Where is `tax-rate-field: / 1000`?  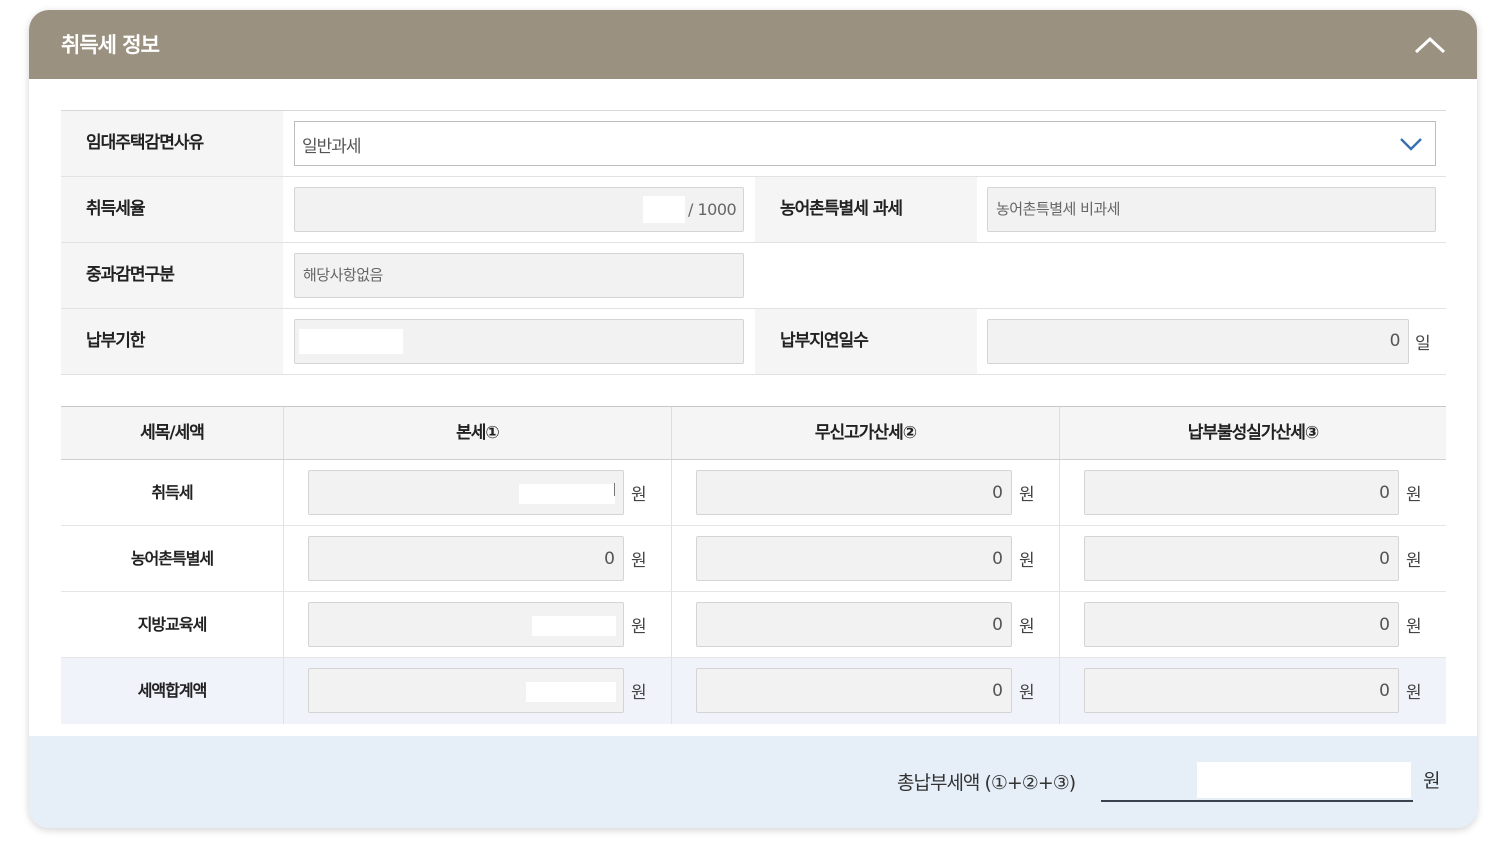 tax-rate-field: / 1000 is located at coordinates (519, 209).